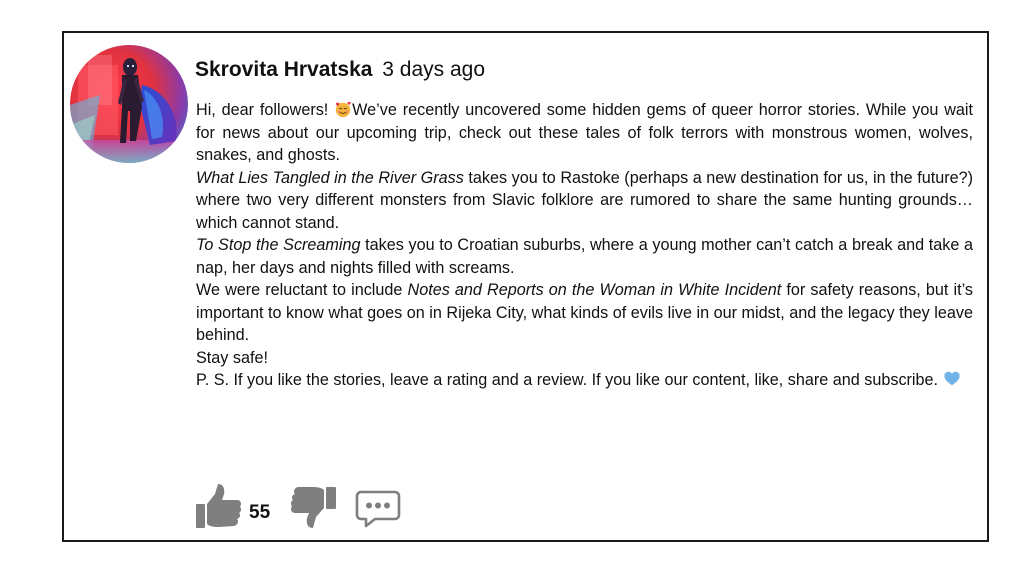 Image resolution: width=1024 pixels, height=576 pixels. I want to click on paragraph-1-intro: Hi, dear followers!, so click(265, 110).